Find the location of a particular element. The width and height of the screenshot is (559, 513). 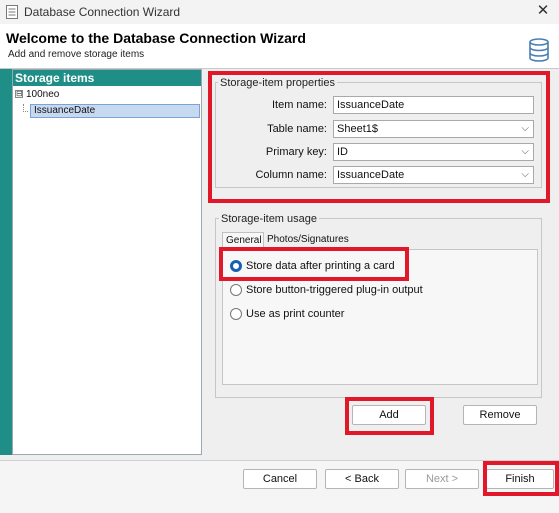

radio-label: Store button-triggered plug-in output is located at coordinates (334, 290).